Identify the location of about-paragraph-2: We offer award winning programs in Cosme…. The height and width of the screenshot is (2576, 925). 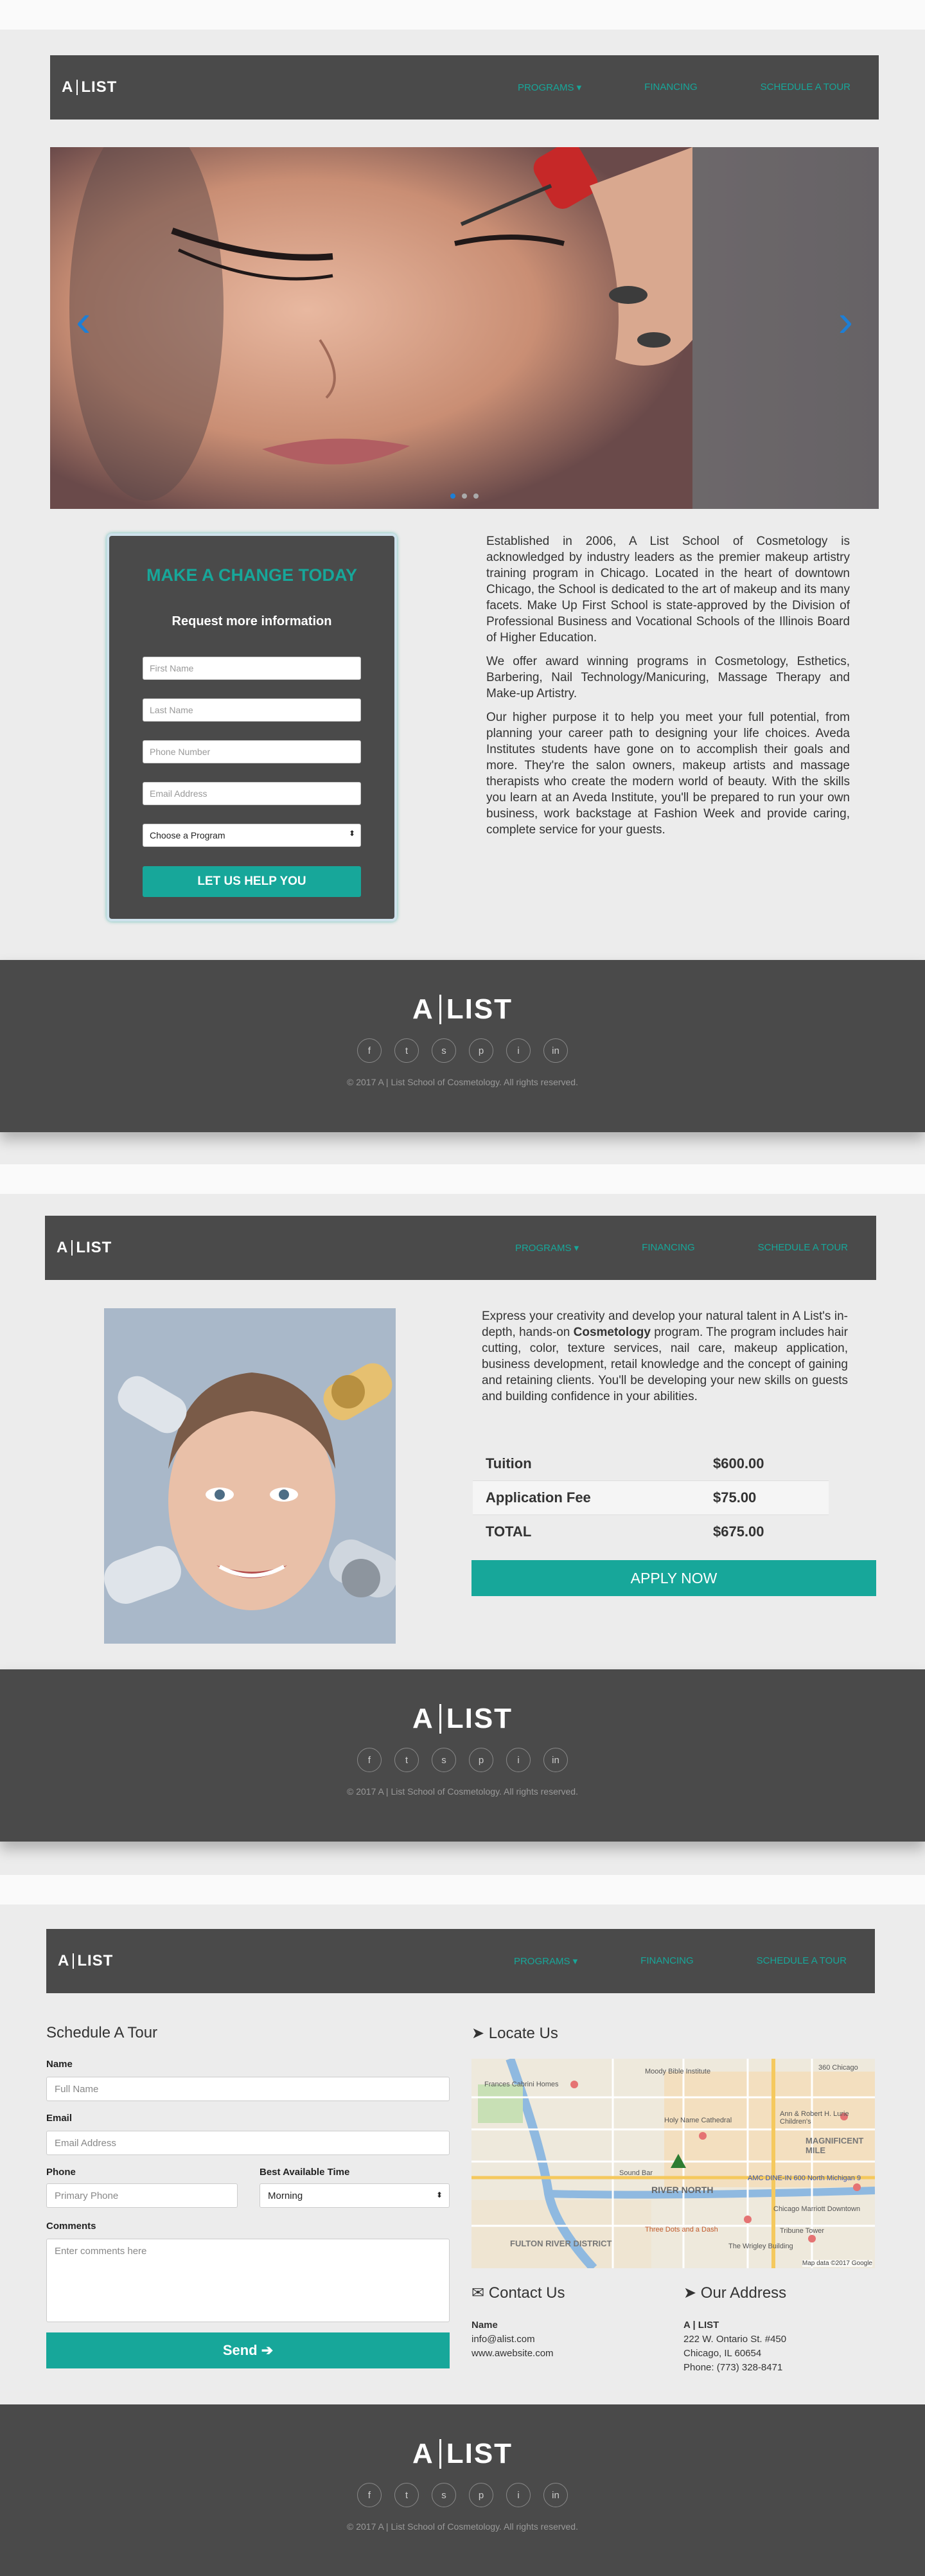
(668, 678).